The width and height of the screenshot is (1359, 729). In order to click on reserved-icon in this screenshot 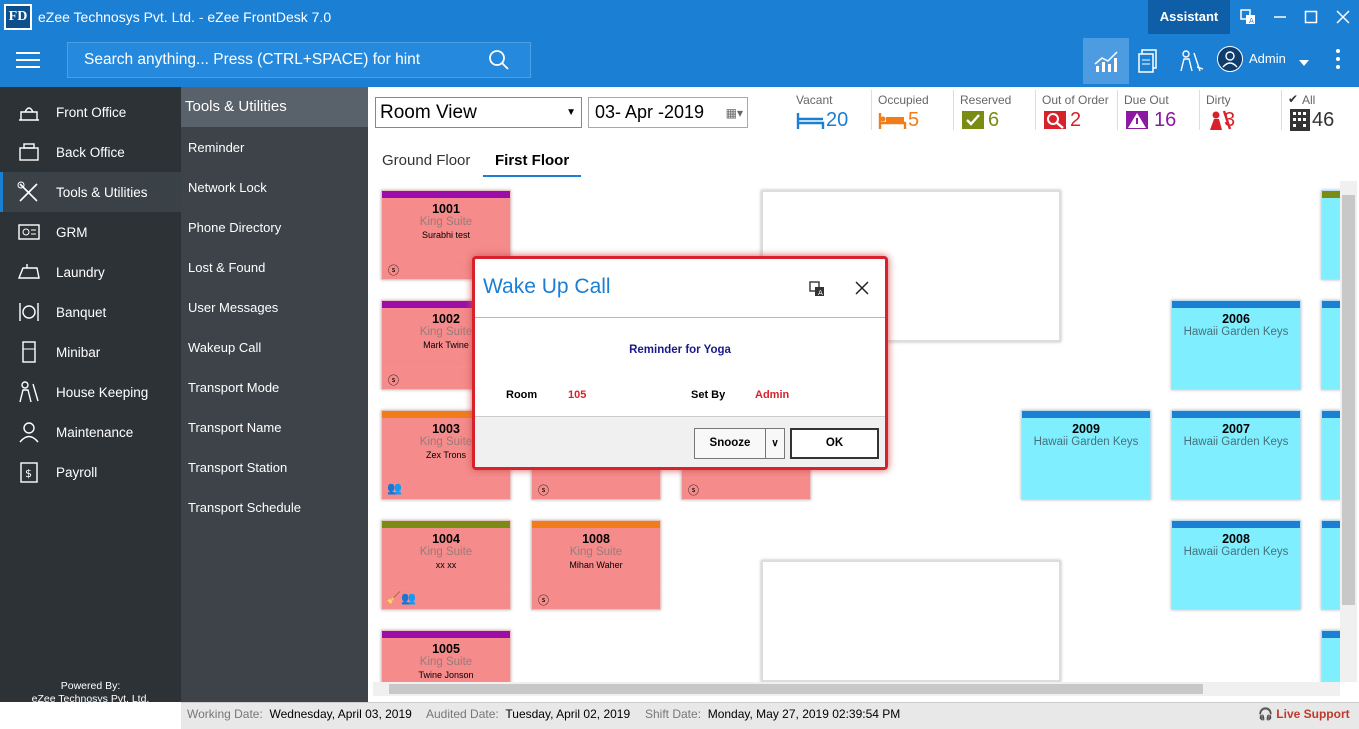, I will do `click(973, 120)`.